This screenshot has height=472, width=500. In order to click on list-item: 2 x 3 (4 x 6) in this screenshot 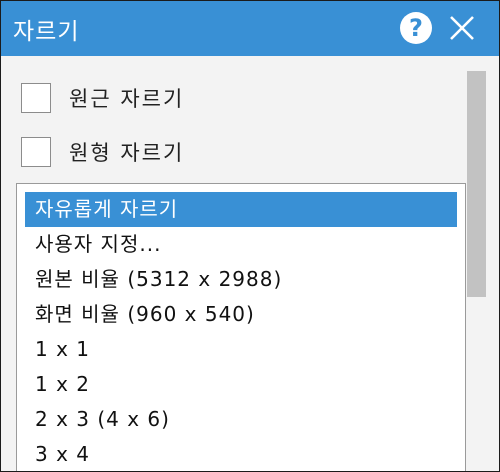, I will do `click(241, 419)`.